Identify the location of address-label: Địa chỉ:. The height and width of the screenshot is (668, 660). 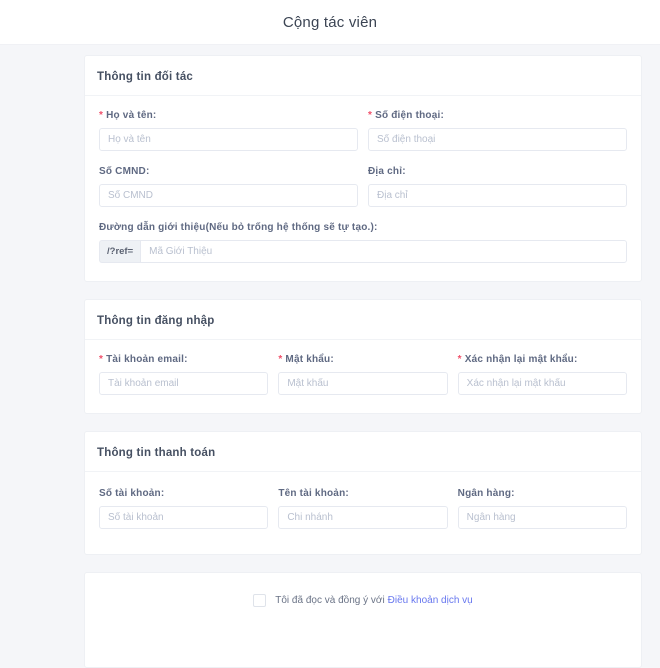
(387, 171).